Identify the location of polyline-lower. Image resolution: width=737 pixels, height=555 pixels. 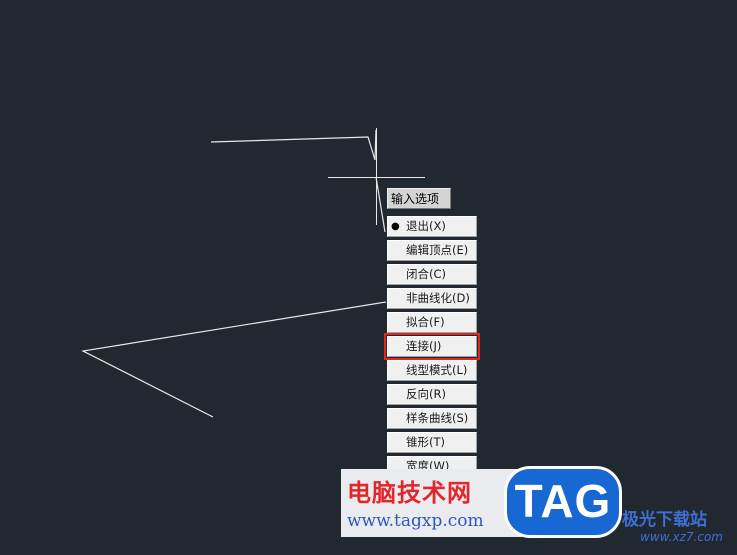
(234, 359).